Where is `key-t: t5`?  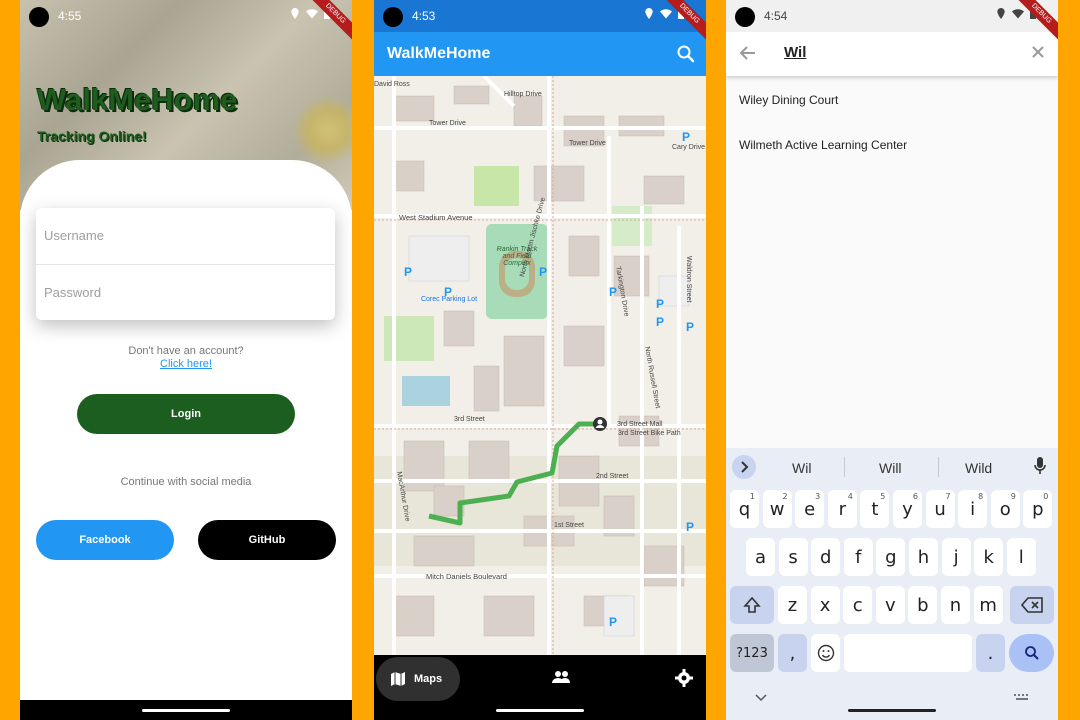
key-t: t5 is located at coordinates (875, 509).